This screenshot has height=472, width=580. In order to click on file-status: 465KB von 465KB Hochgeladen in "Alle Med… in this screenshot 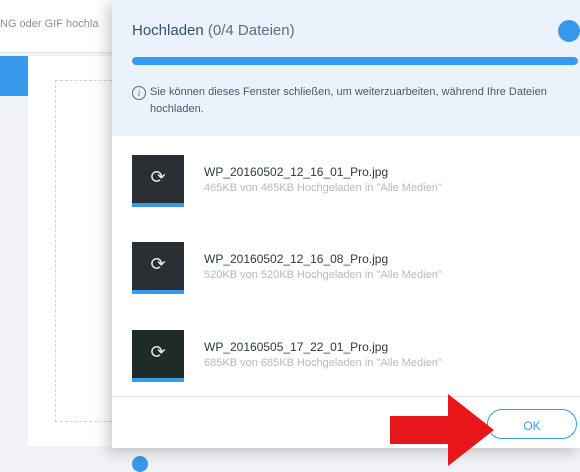, I will do `click(323, 188)`.